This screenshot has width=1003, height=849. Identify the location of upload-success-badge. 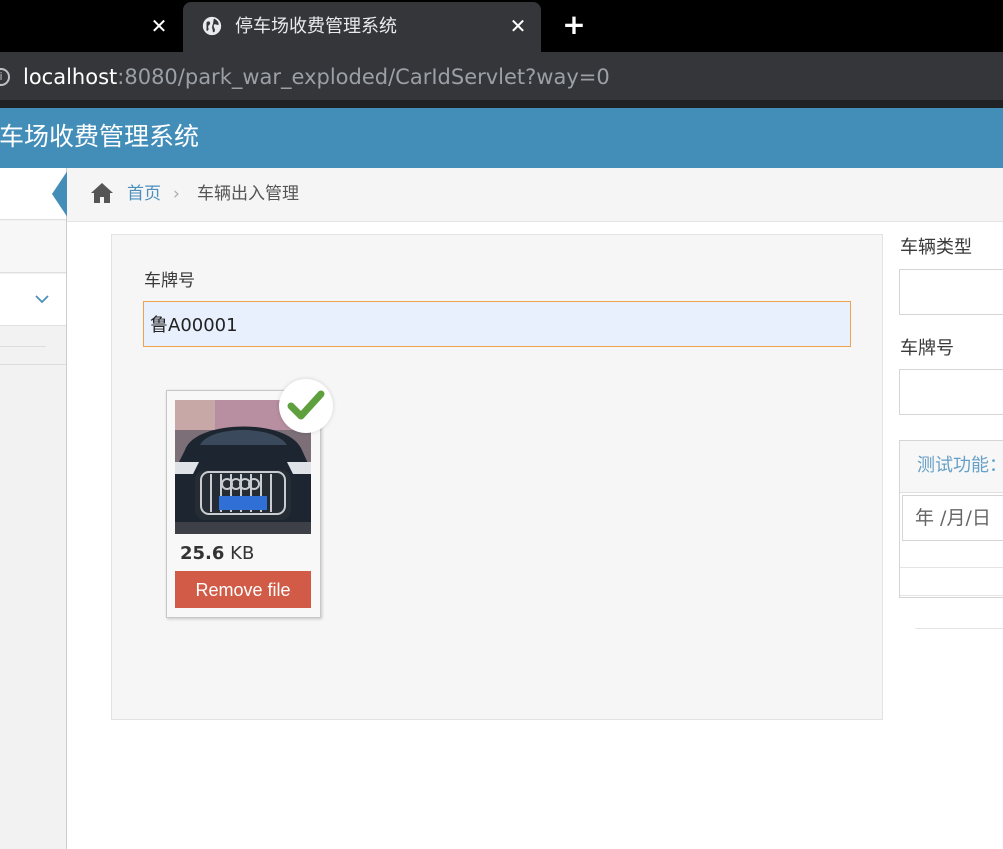
(306, 406).